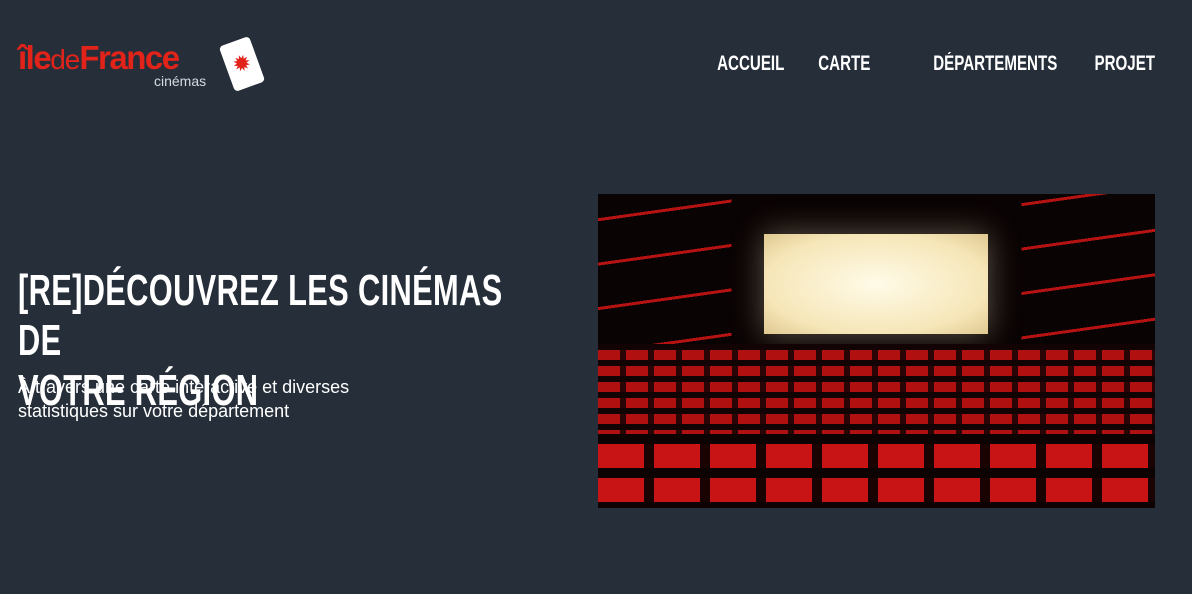 The height and width of the screenshot is (594, 1192). What do you see at coordinates (260, 315) in the screenshot?
I see `hero-title-line: [RE]DÉCOUVREZ LES CINÉMAS DE` at bounding box center [260, 315].